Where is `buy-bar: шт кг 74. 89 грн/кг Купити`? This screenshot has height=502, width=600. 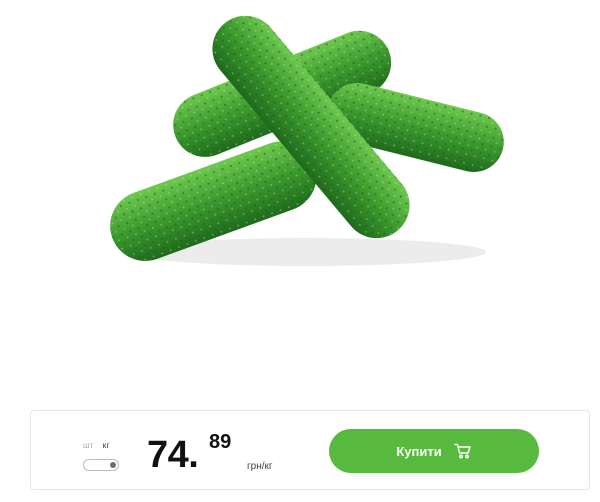 buy-bar: шт кг 74. 89 грн/кг Купити is located at coordinates (310, 450).